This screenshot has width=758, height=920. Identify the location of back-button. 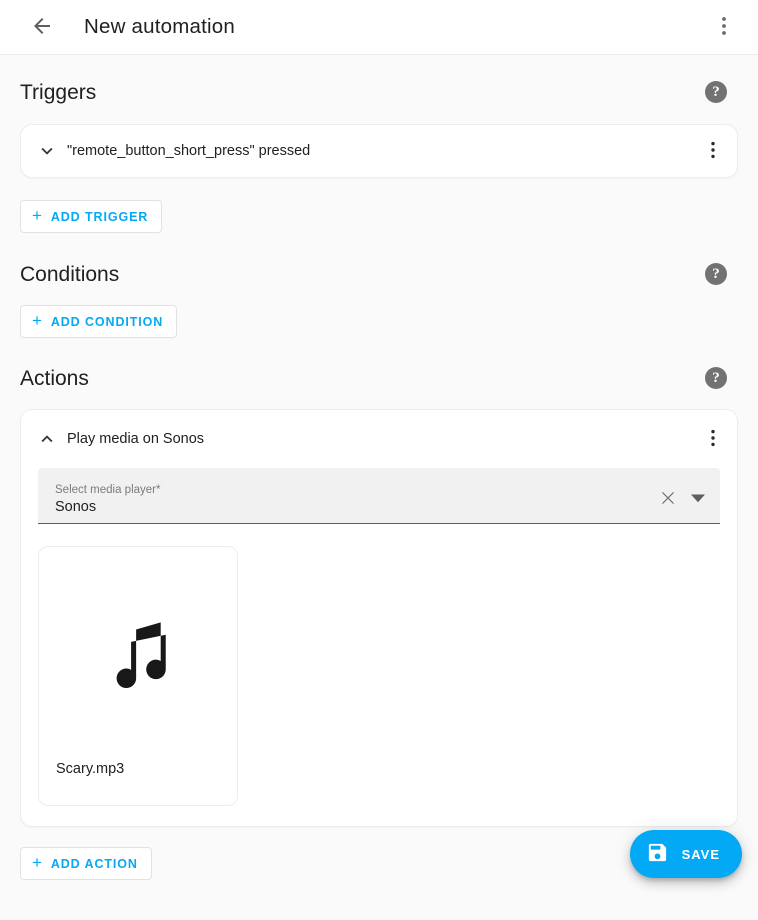
(42, 27).